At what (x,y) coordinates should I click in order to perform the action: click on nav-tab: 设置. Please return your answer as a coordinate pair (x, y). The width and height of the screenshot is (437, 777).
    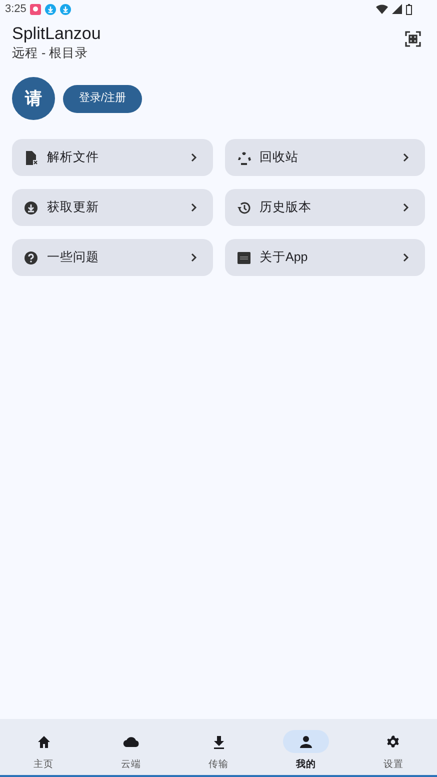
    Looking at the image, I should click on (393, 747).